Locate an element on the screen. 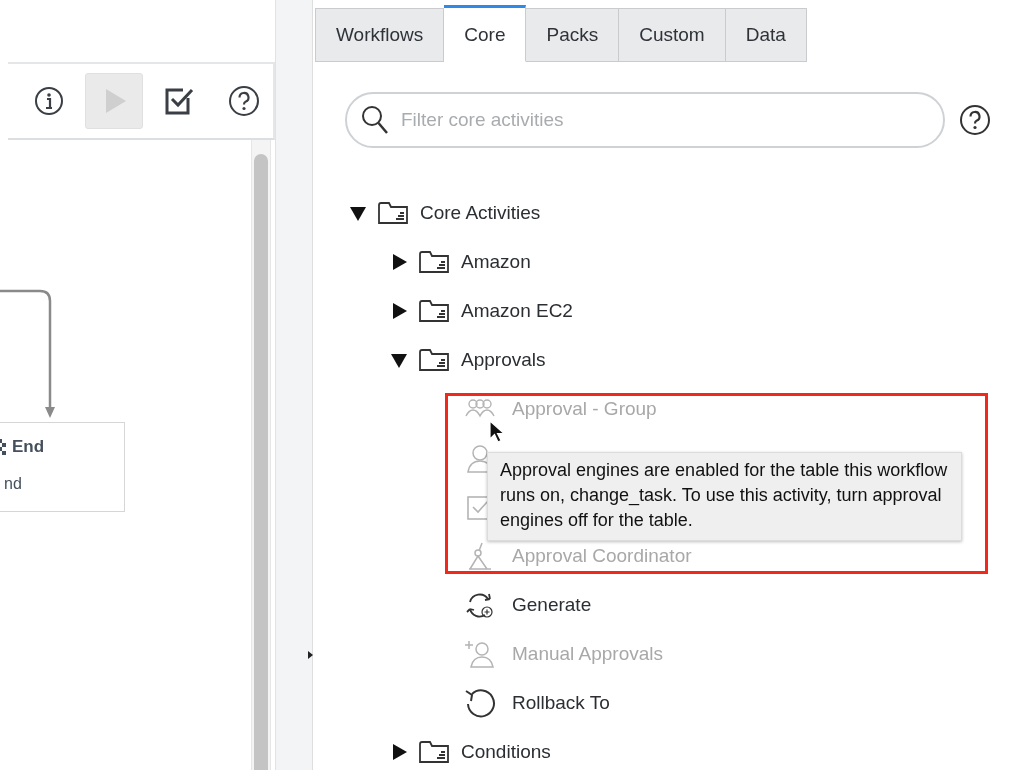  search-field: Filter core activities is located at coordinates (645, 120).